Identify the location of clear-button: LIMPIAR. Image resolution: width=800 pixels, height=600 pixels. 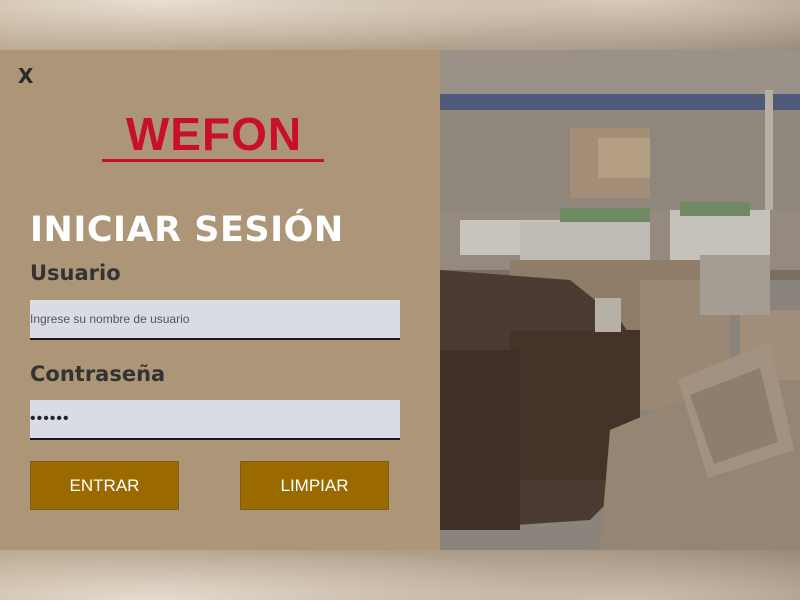
(314, 485).